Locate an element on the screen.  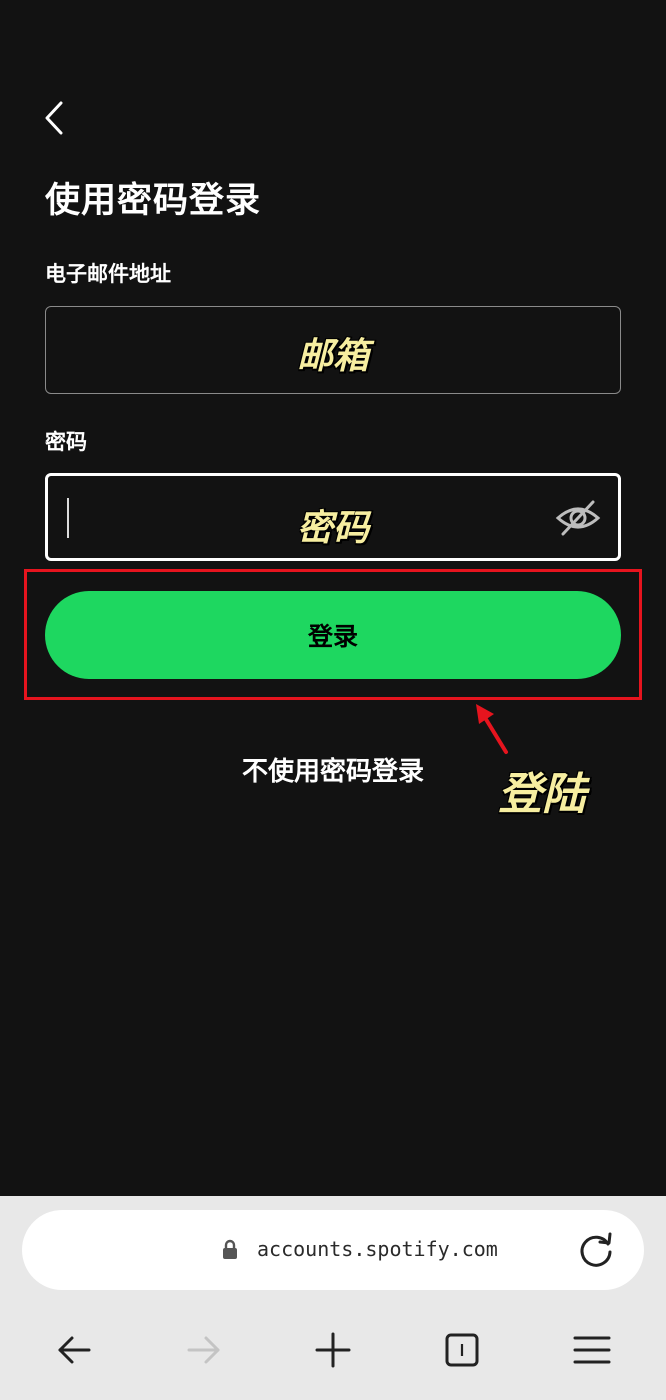
browser-nav-row is located at coordinates (333, 1350).